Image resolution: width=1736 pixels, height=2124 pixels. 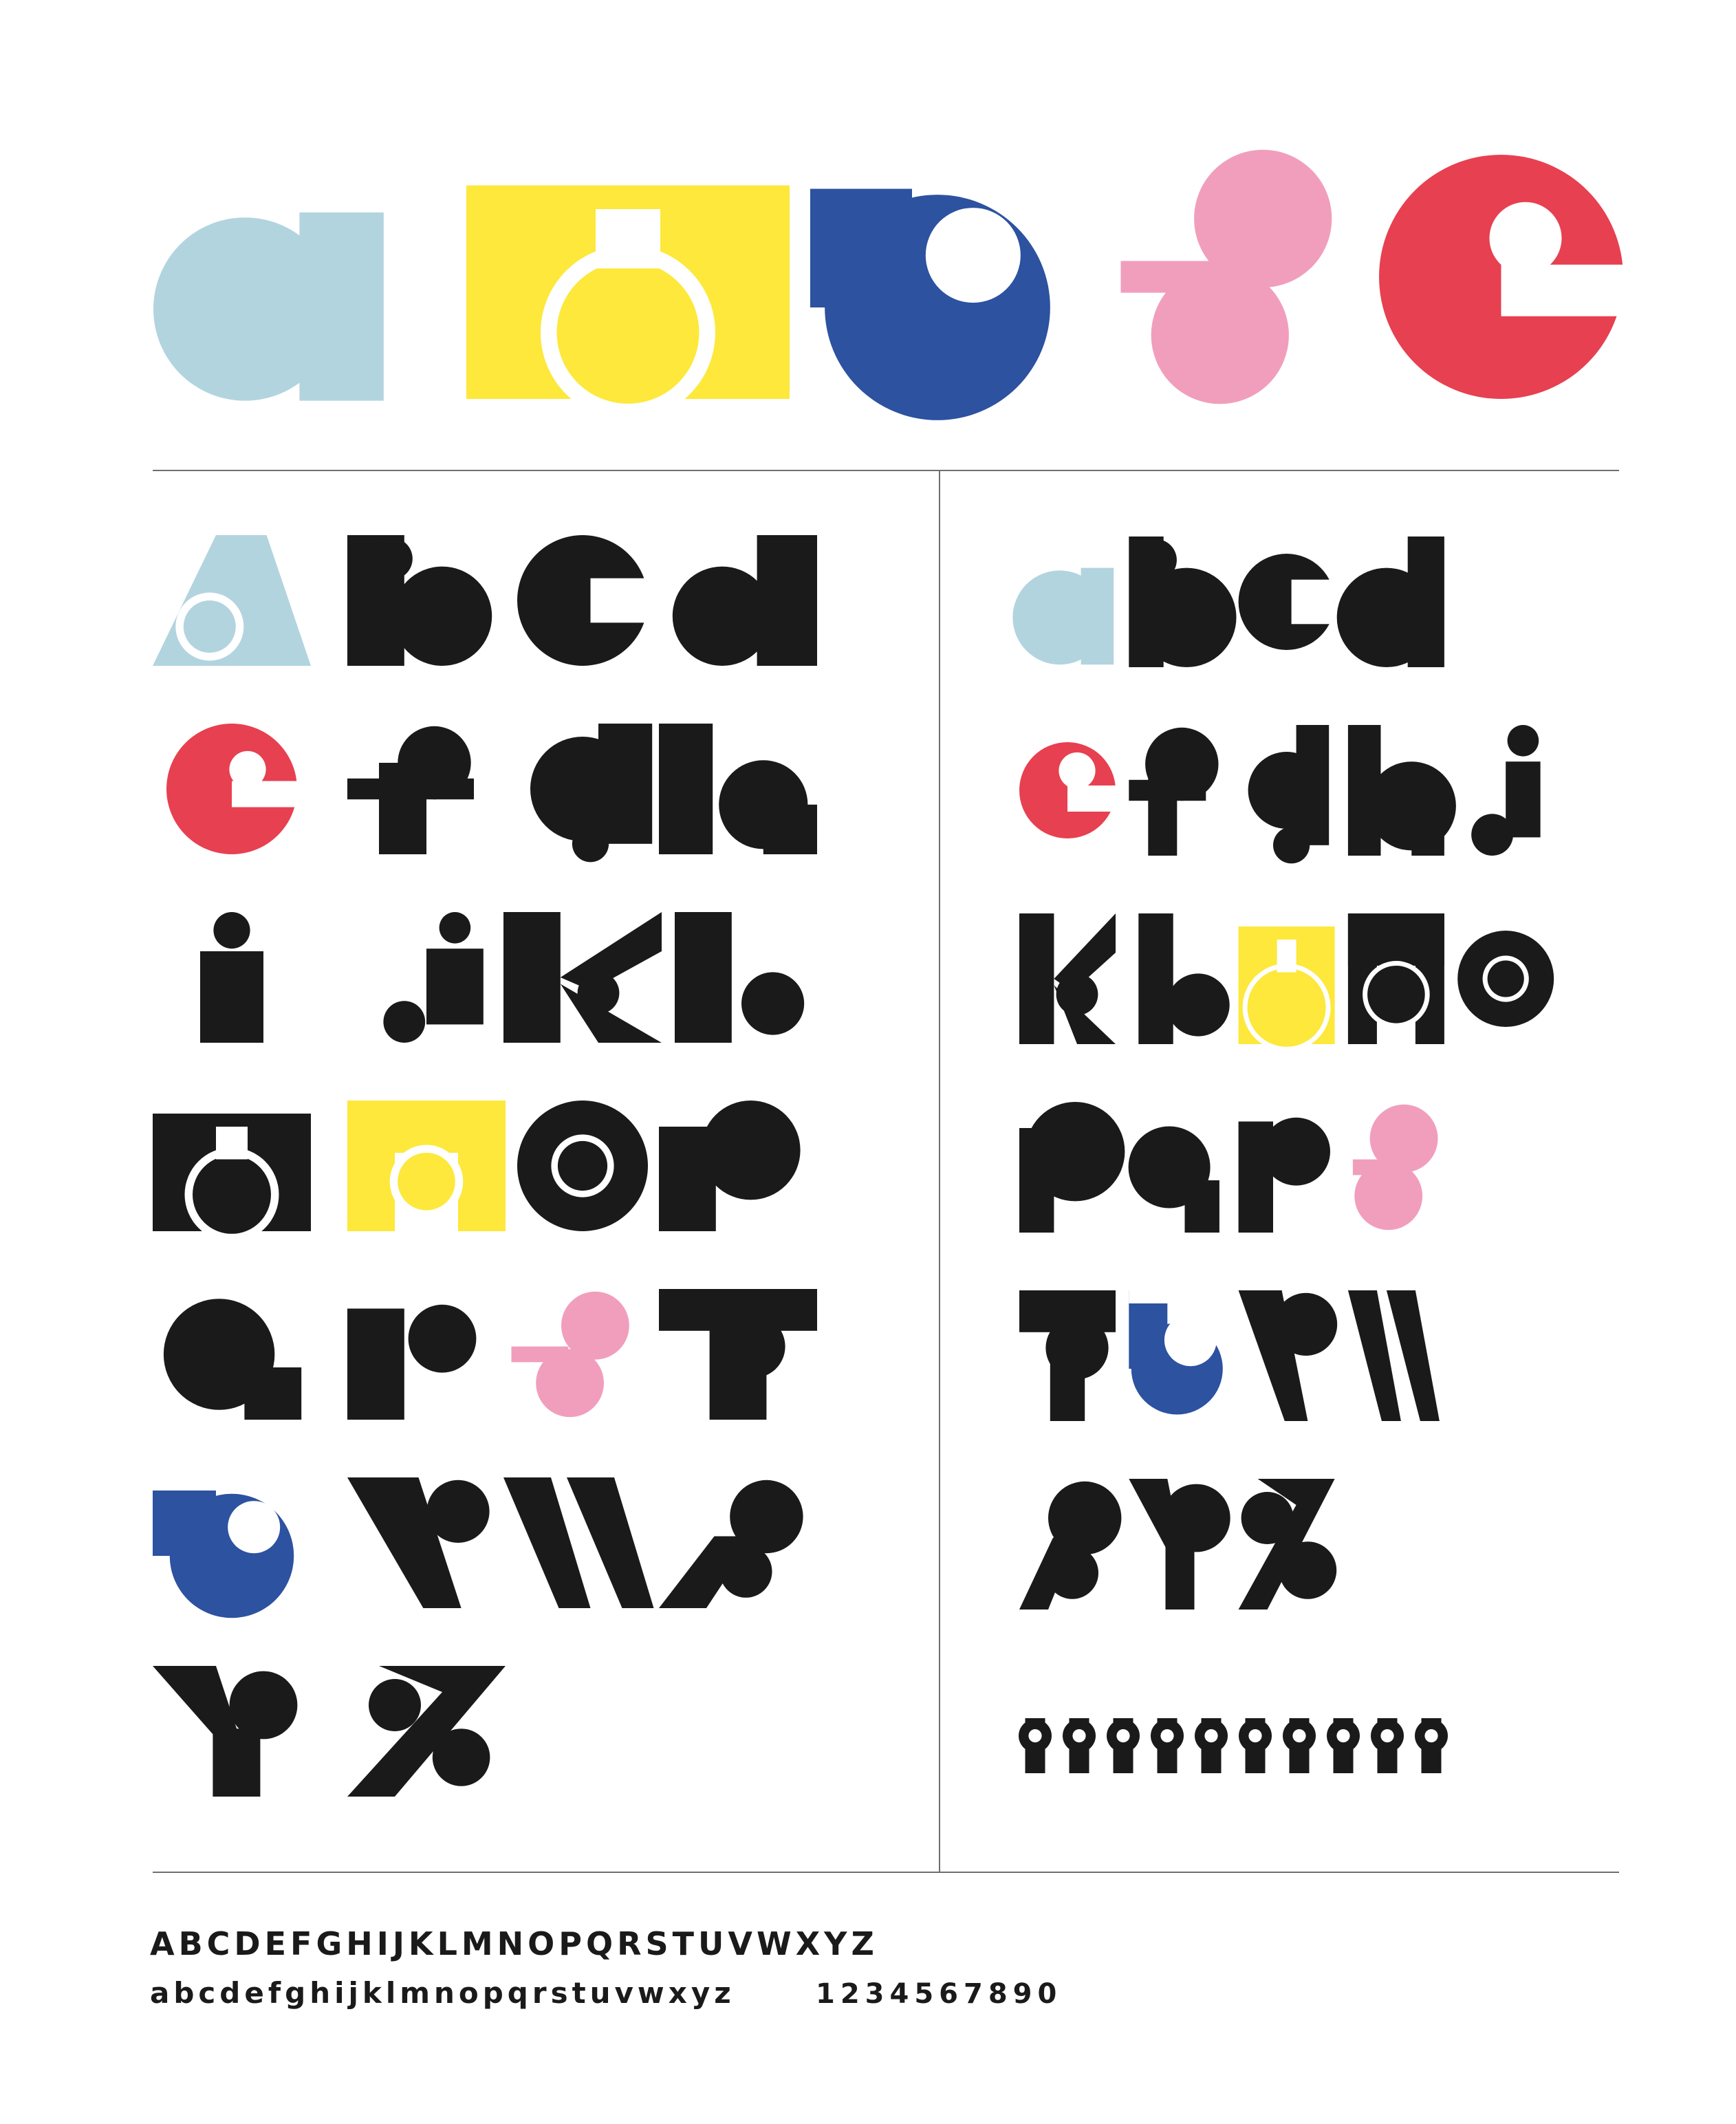 I want to click on upper-glyph-Y, so click(x=225, y=1732).